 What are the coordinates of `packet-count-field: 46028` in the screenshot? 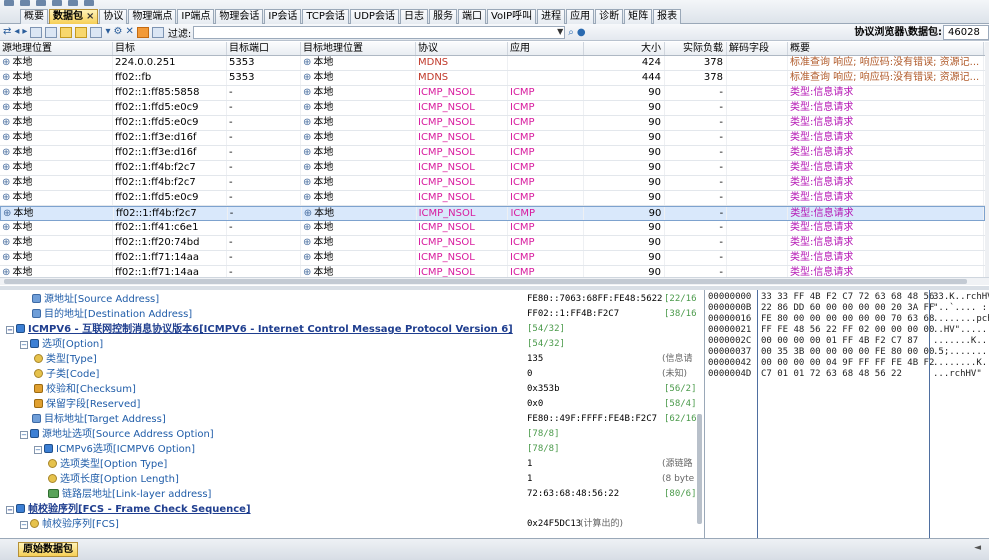 It's located at (966, 32).